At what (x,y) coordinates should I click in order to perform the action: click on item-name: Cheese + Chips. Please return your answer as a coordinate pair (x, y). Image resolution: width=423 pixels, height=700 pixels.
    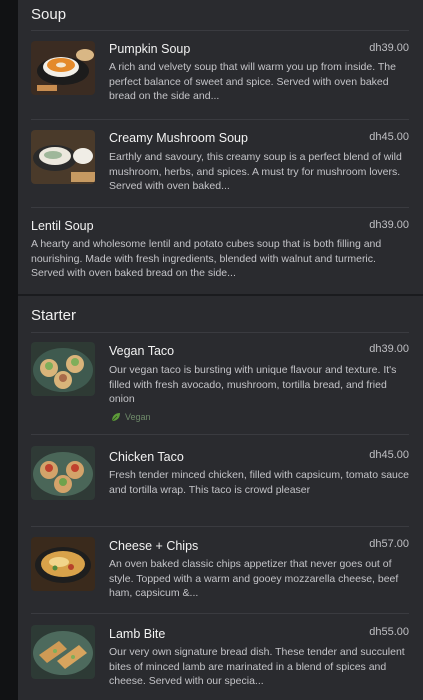
    Looking at the image, I should click on (154, 546).